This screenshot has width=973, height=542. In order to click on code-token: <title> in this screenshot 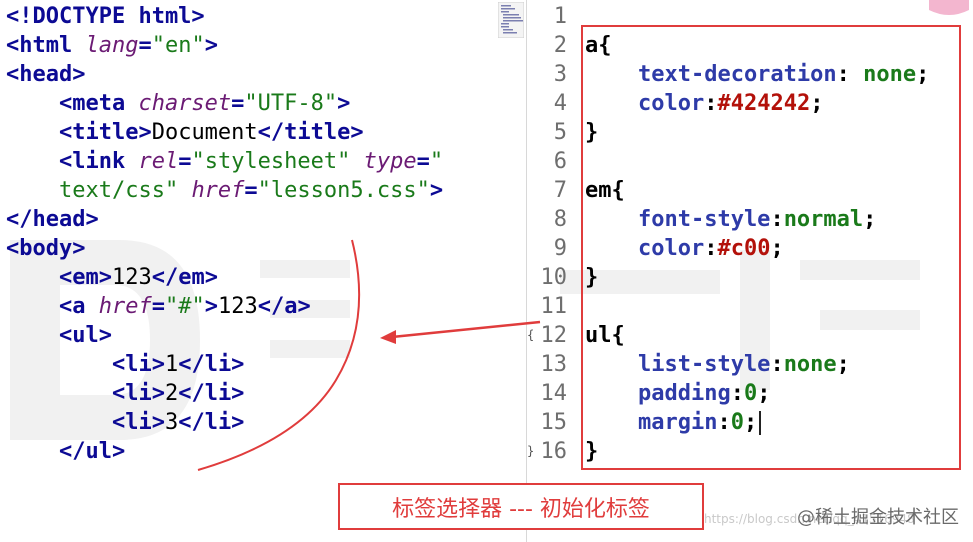, I will do `click(79, 132)`.